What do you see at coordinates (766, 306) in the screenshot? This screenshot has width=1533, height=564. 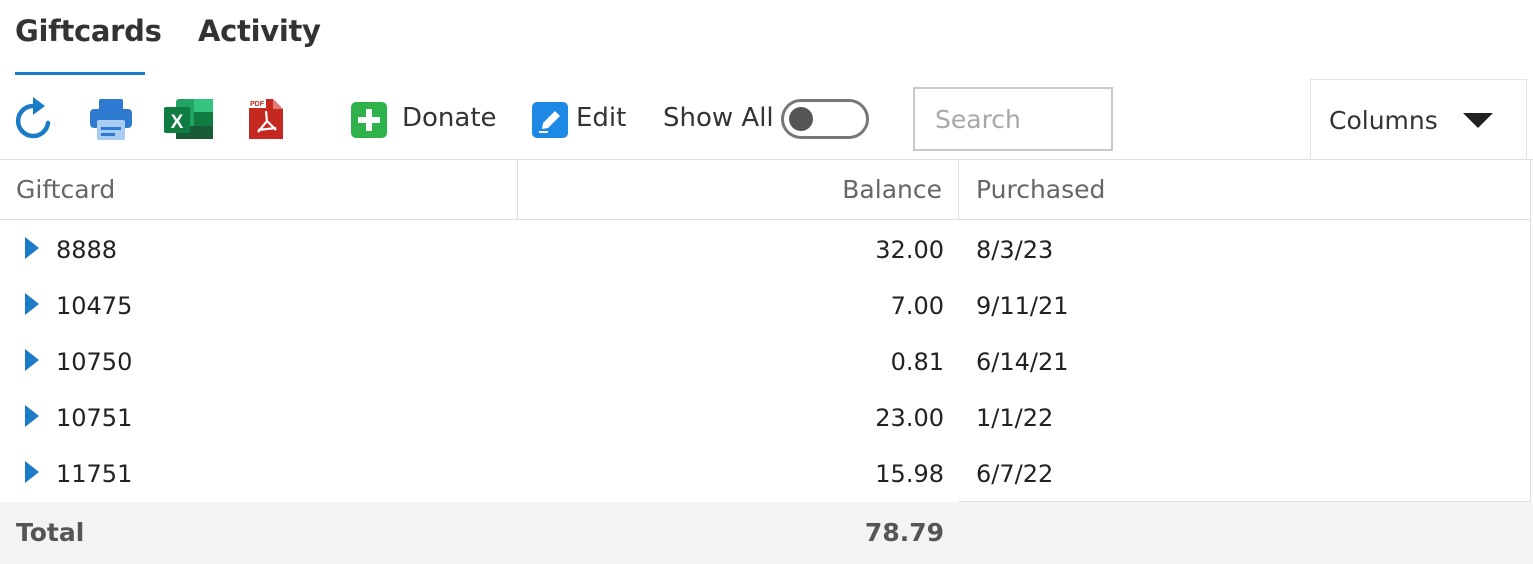 I see `table-row: 10475 7.00 9/11/21` at bounding box center [766, 306].